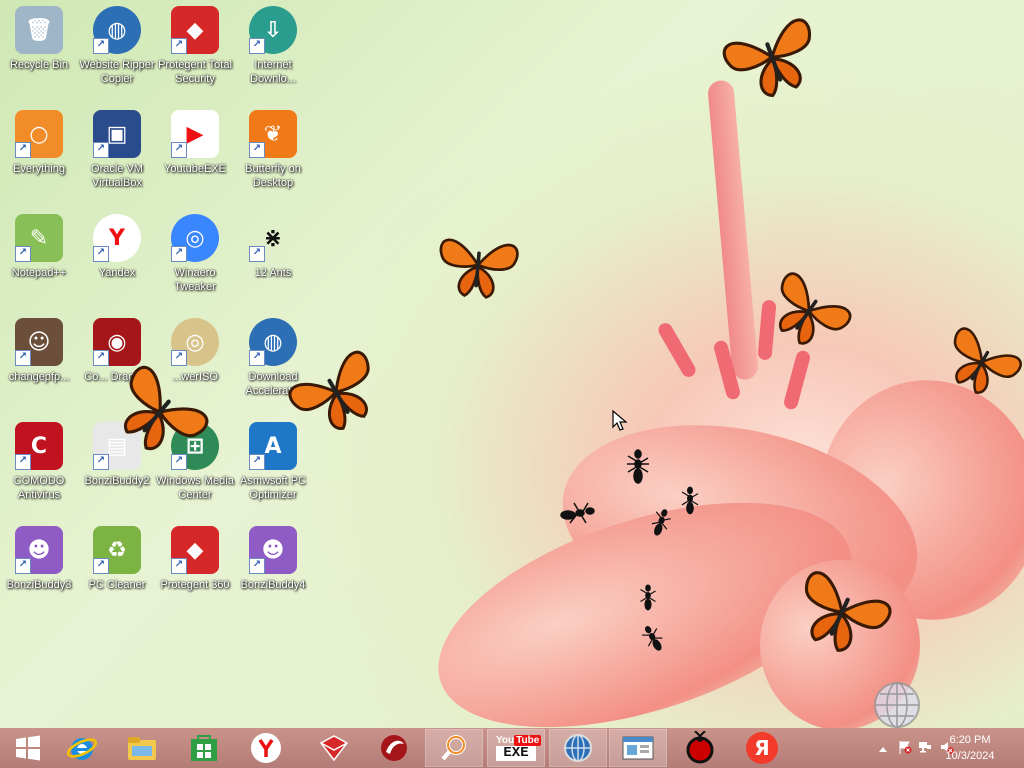  I want to click on dragon-icon, so click(394, 748).